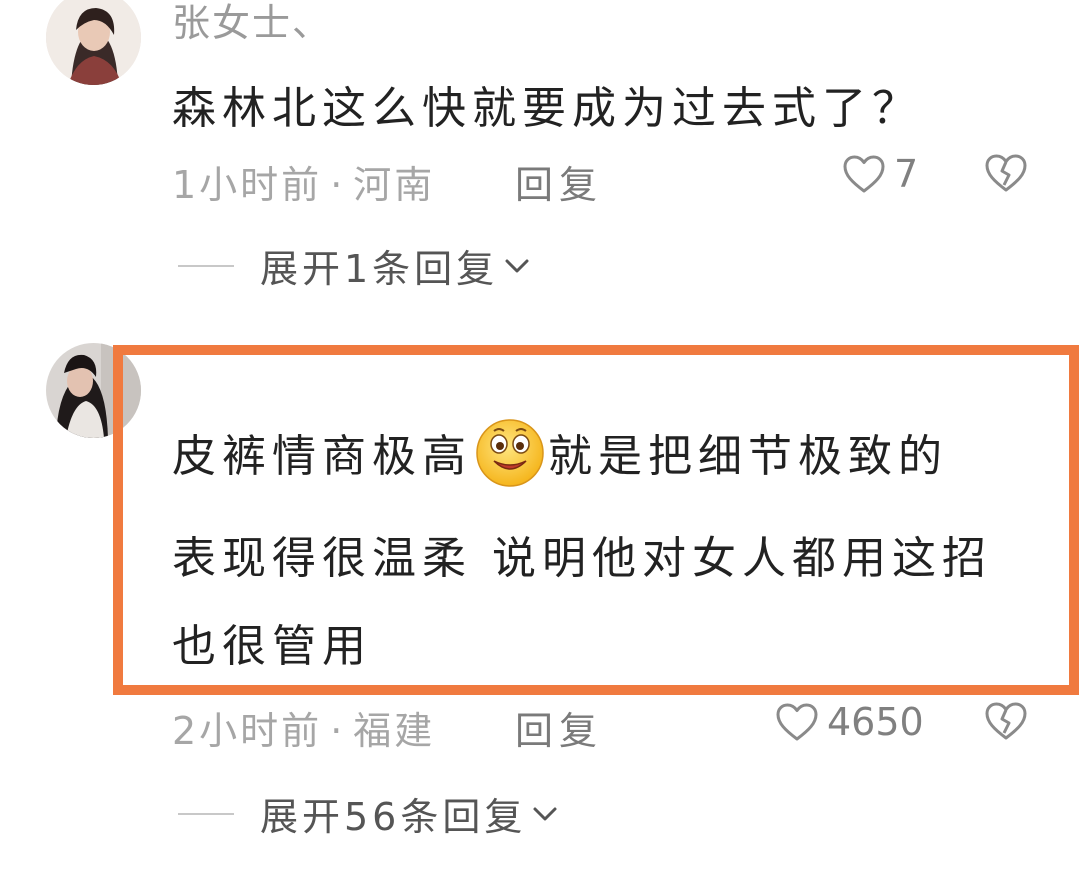  What do you see at coordinates (247, 731) in the screenshot?
I see `comment-time: 2小时前` at bounding box center [247, 731].